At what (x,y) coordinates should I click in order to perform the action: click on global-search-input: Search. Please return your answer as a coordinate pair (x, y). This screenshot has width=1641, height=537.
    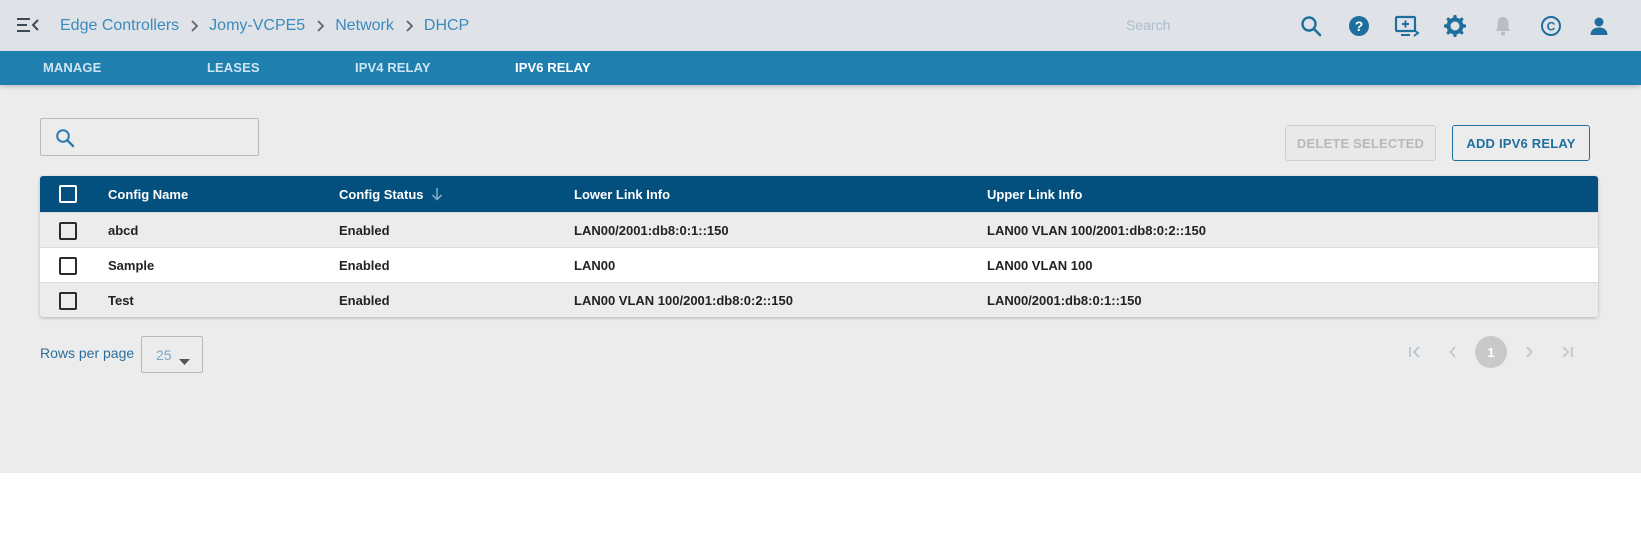
    Looking at the image, I should click on (1148, 25).